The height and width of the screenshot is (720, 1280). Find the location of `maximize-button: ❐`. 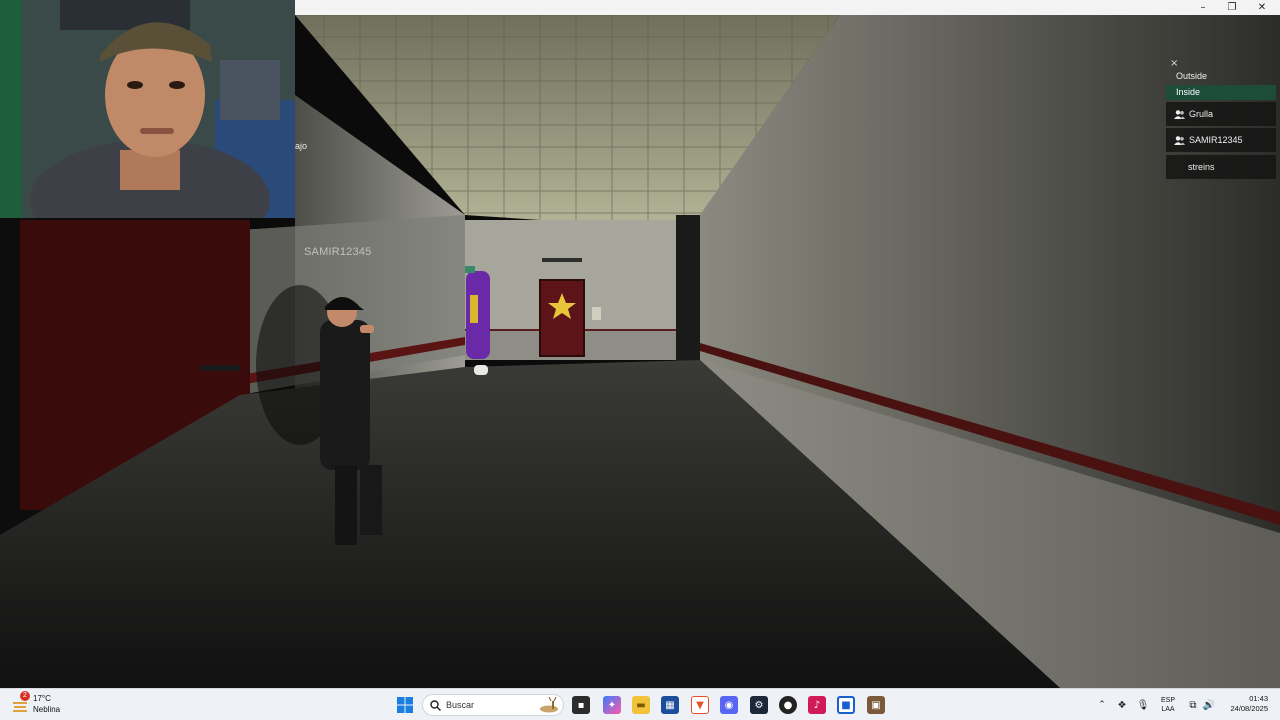

maximize-button: ❐ is located at coordinates (1232, 7).